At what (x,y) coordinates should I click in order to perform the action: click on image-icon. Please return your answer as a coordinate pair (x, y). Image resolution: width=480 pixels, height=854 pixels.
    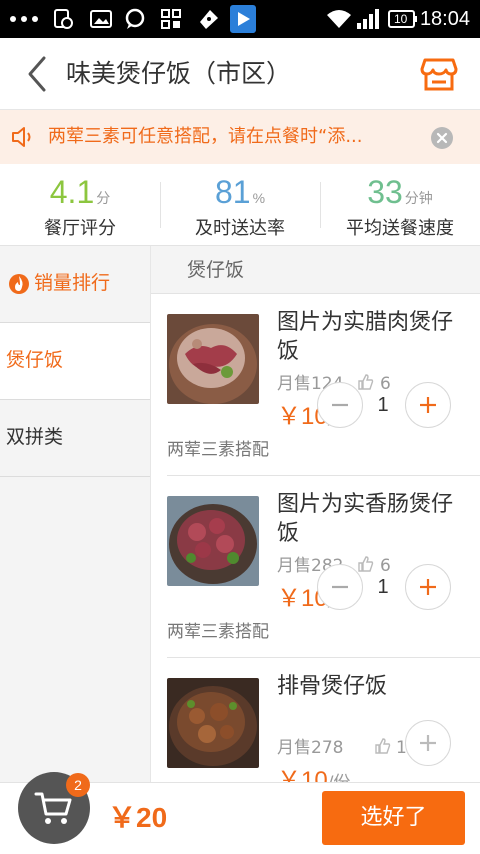
    Looking at the image, I should click on (101, 19).